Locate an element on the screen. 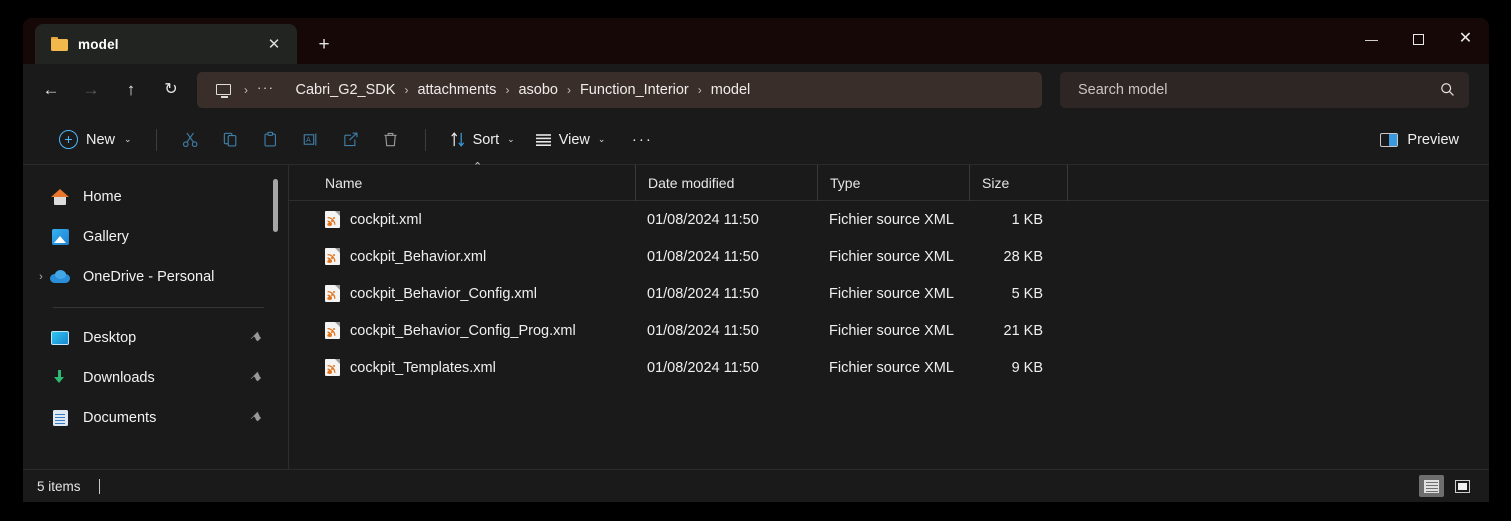 Image resolution: width=1511 pixels, height=521 pixels. new-button: + New ⌄ is located at coordinates (98, 140).